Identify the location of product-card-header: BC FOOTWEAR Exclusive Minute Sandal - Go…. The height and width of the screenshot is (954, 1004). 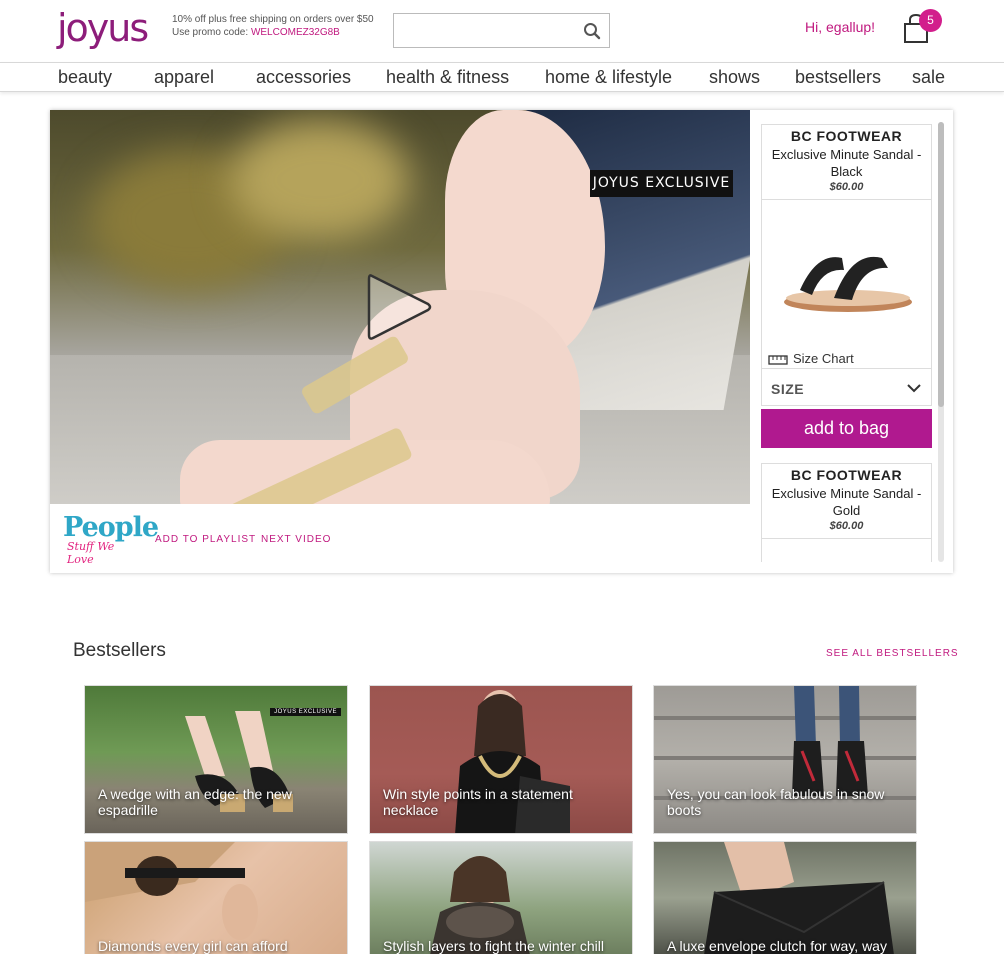
(846, 501).